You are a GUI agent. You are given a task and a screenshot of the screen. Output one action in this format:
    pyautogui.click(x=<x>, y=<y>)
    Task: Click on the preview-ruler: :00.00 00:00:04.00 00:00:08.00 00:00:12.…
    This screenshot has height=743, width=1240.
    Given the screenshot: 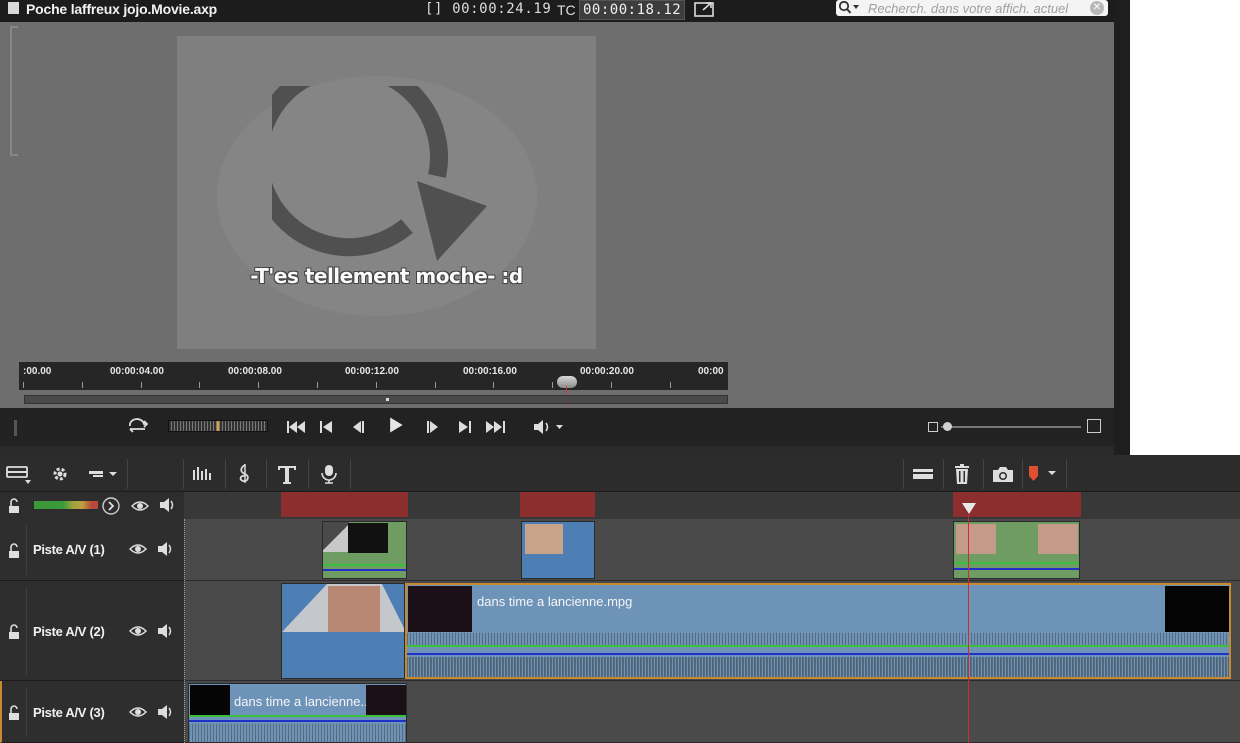 What is the action you would take?
    pyautogui.click(x=373, y=376)
    